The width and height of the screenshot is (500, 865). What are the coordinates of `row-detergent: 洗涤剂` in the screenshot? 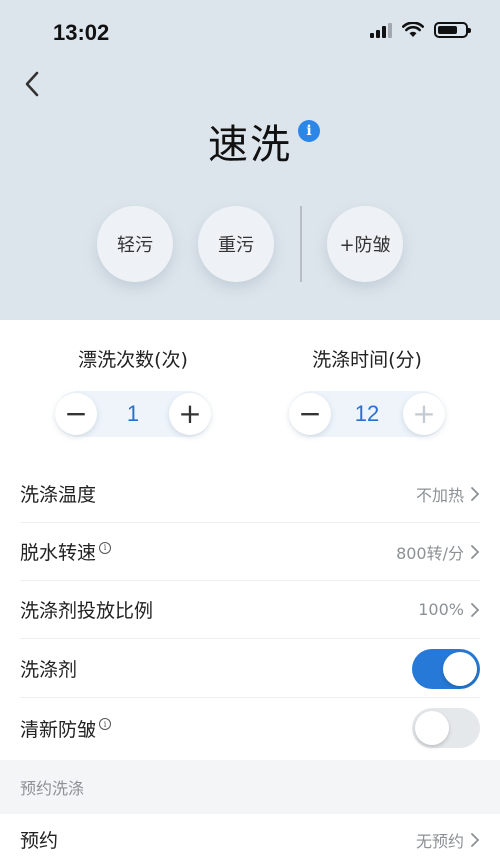 It's located at (250, 669).